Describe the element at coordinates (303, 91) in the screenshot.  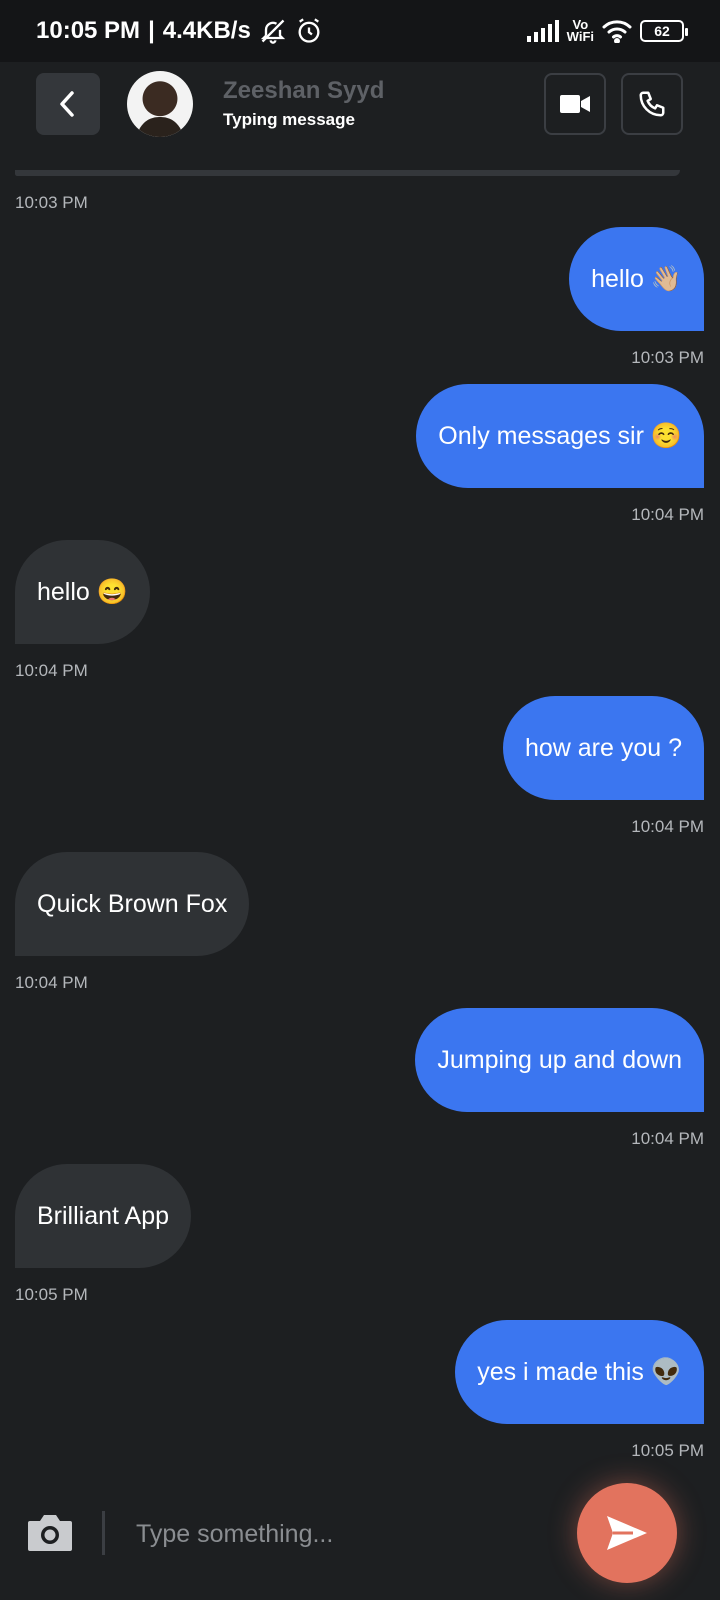
I see `contact-name: Zeeshan Syyd` at that location.